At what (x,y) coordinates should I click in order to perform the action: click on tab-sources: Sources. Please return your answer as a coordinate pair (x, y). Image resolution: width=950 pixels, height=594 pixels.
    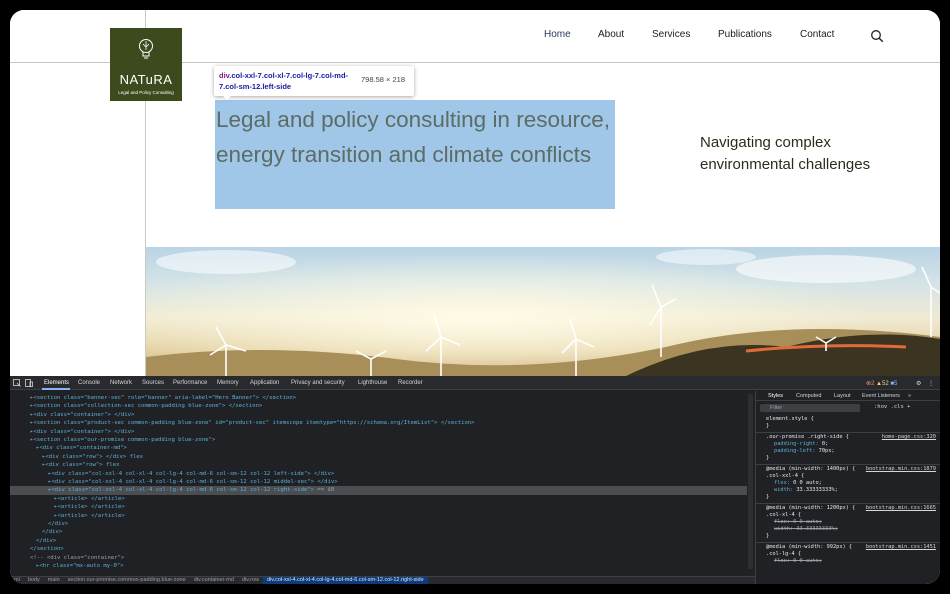
    Looking at the image, I should click on (153, 383).